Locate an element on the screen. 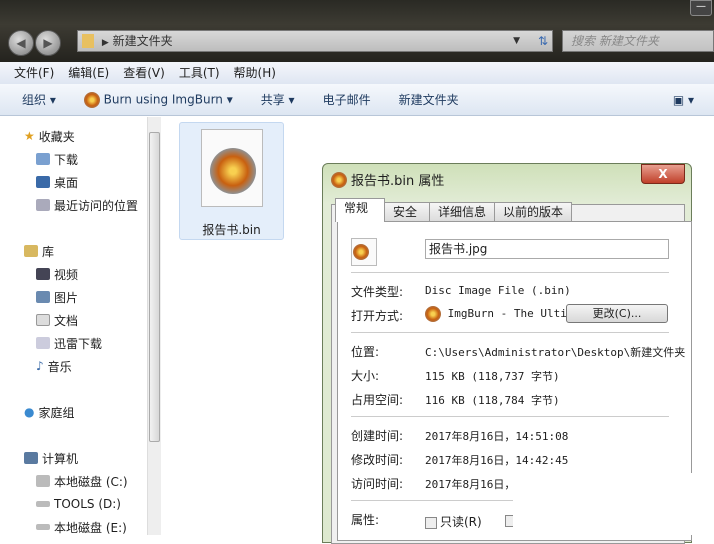 The height and width of the screenshot is (544, 714). imgburn-disc-icon is located at coordinates (233, 171).